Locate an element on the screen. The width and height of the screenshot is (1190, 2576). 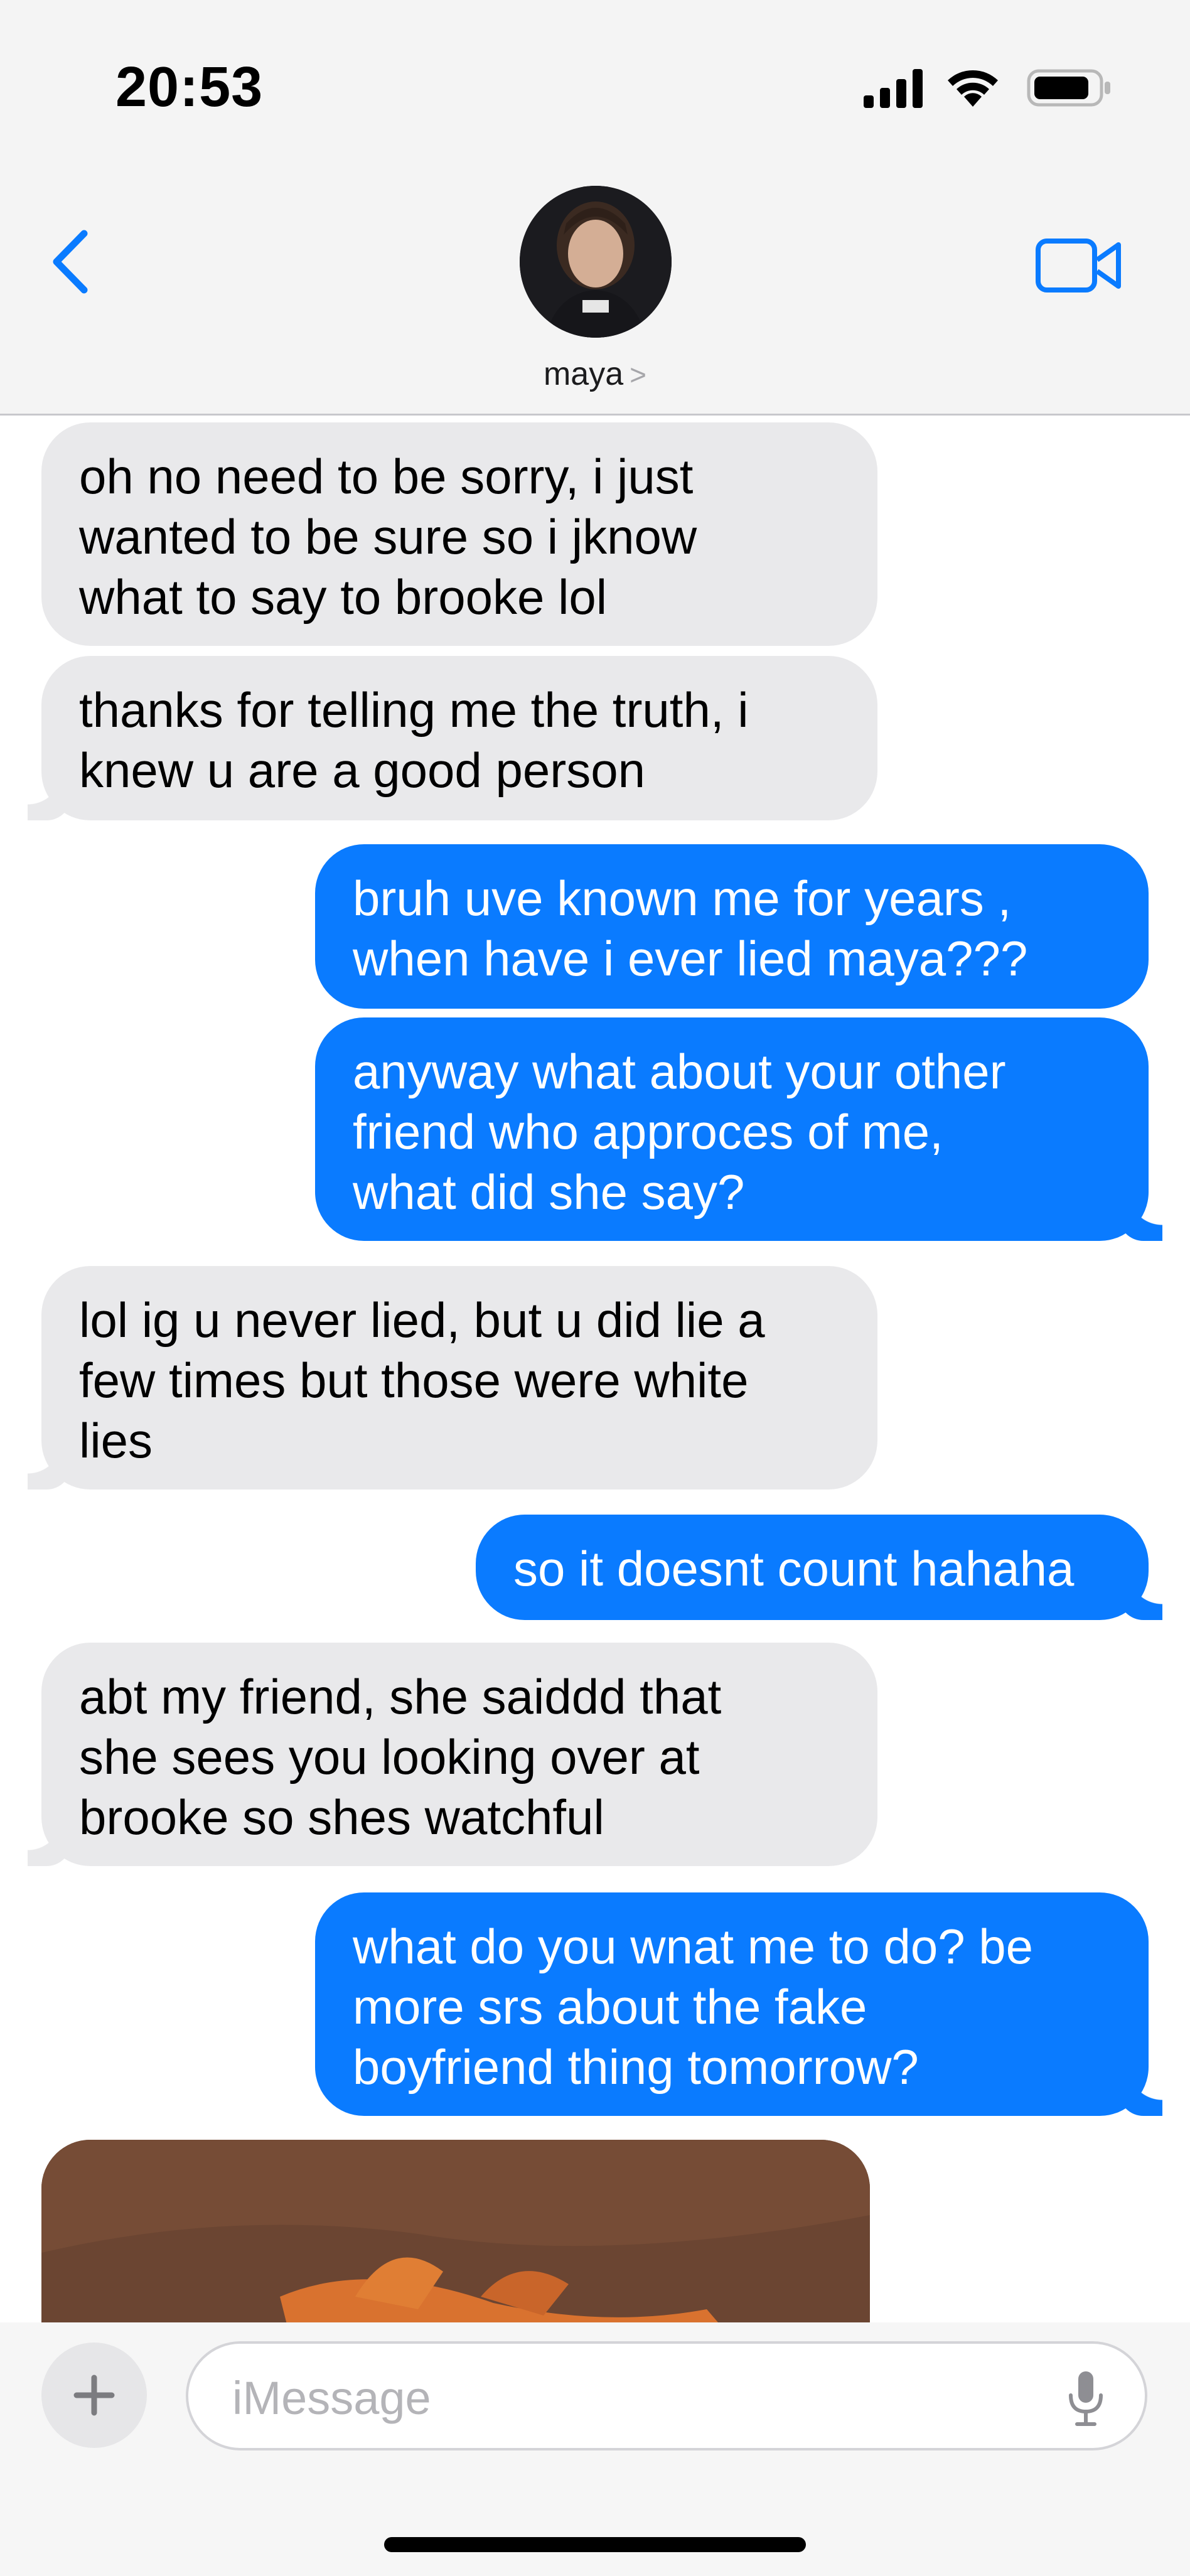
imessage-field is located at coordinates (666, 2395).